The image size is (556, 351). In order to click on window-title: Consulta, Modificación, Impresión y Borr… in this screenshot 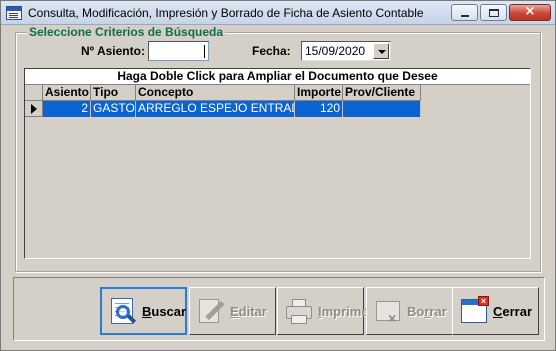, I will do `click(226, 13)`.